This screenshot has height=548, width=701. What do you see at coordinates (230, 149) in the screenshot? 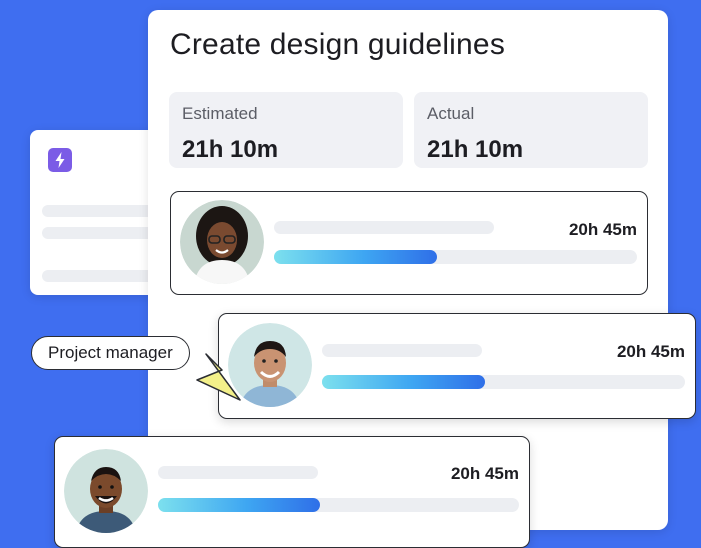
I see `estimated-value: 21h 10m` at bounding box center [230, 149].